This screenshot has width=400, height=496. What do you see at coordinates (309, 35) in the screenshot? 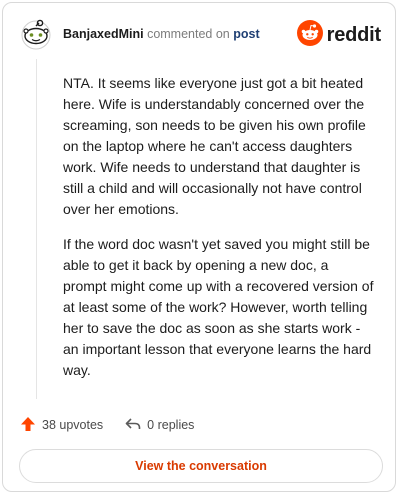
I see `reddit-logo-icon` at bounding box center [309, 35].